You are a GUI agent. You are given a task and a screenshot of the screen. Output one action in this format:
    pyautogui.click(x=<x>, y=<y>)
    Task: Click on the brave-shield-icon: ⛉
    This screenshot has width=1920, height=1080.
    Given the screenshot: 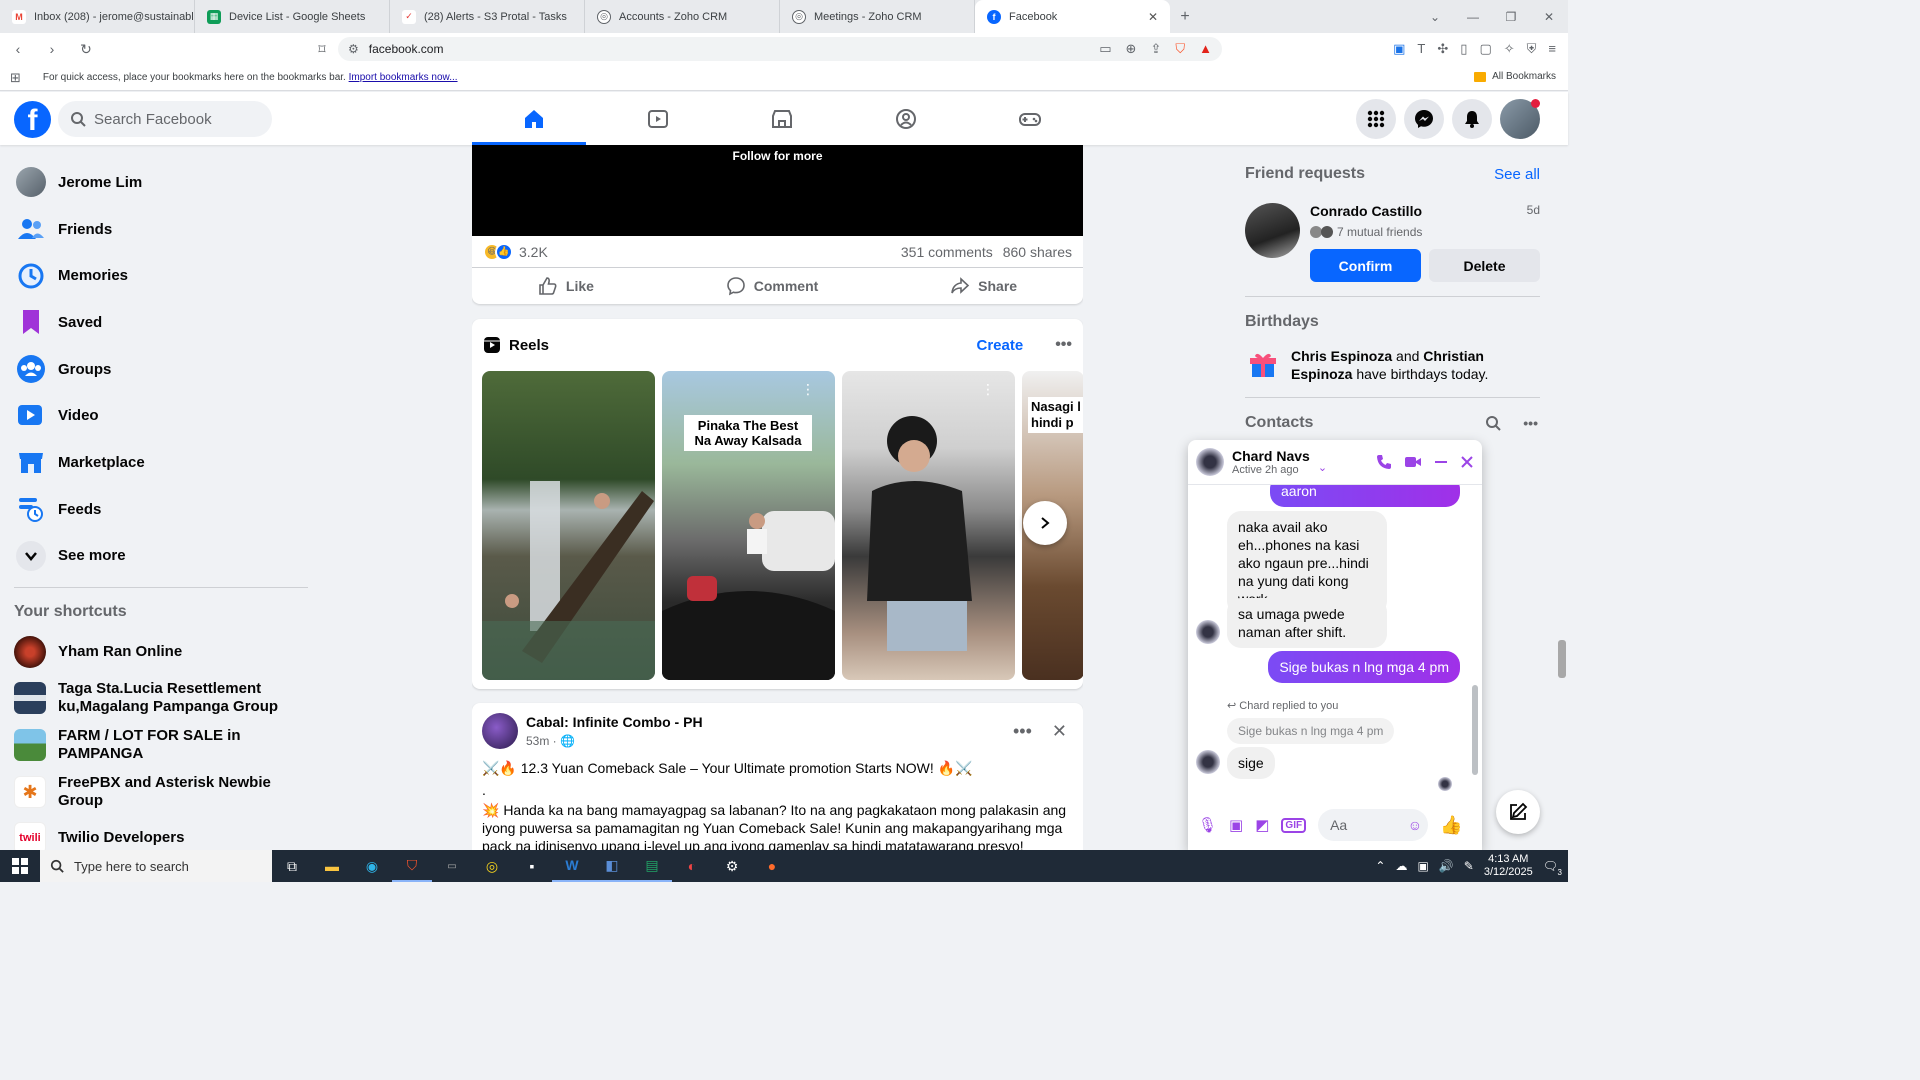 What is the action you would take?
    pyautogui.click(x=1180, y=49)
    